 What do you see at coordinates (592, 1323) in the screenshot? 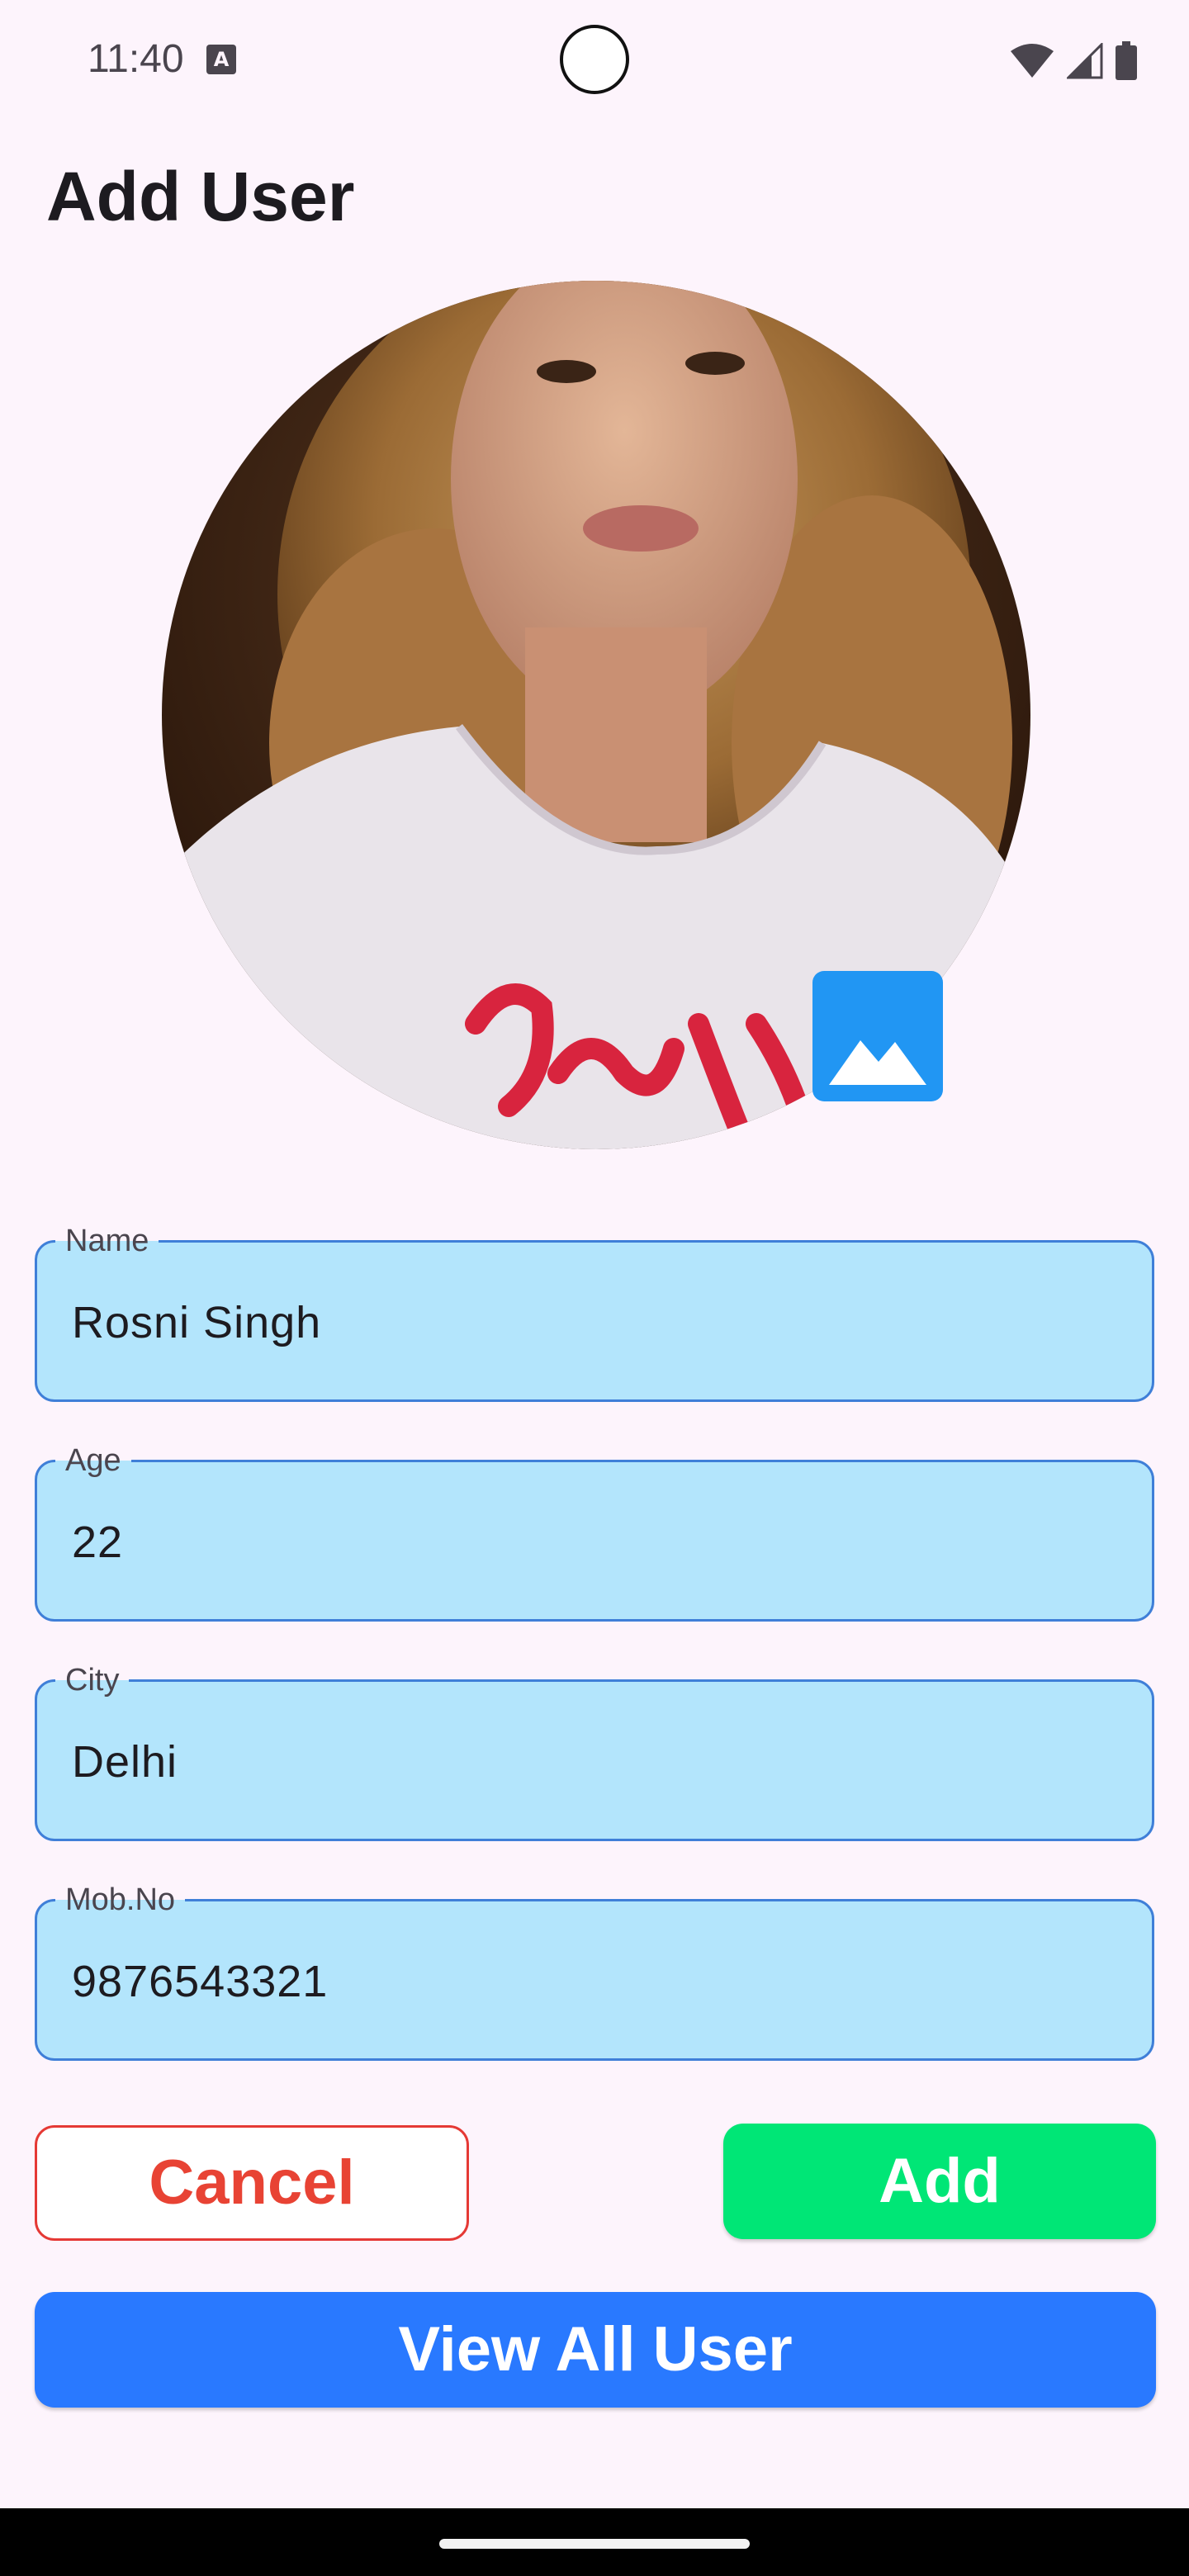
I see `name-input` at bounding box center [592, 1323].